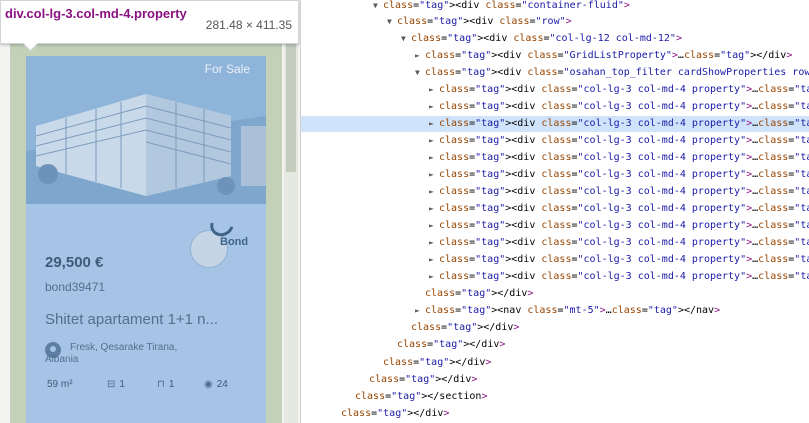 This screenshot has height=423, width=809. What do you see at coordinates (152, 386) in the screenshot?
I see `property-stats: 59 m² ⊟ 1 ⊓ 1 ◉ 24` at bounding box center [152, 386].